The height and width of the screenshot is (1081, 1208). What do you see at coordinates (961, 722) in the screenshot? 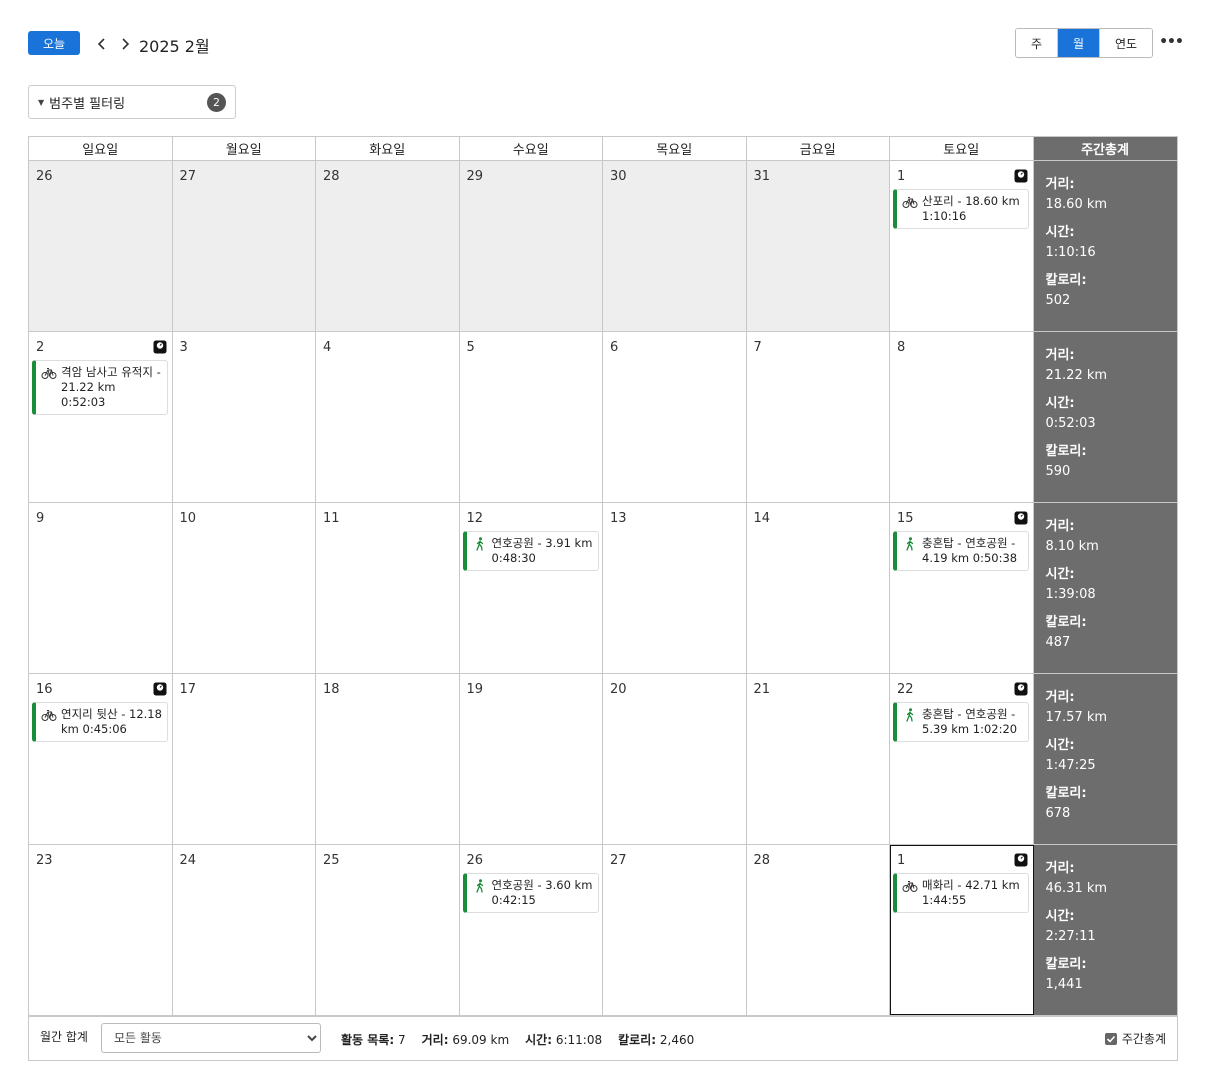
I see `activity-entry: 충혼탑 - 연호공원 - 5.39 km 1:02:20` at bounding box center [961, 722].